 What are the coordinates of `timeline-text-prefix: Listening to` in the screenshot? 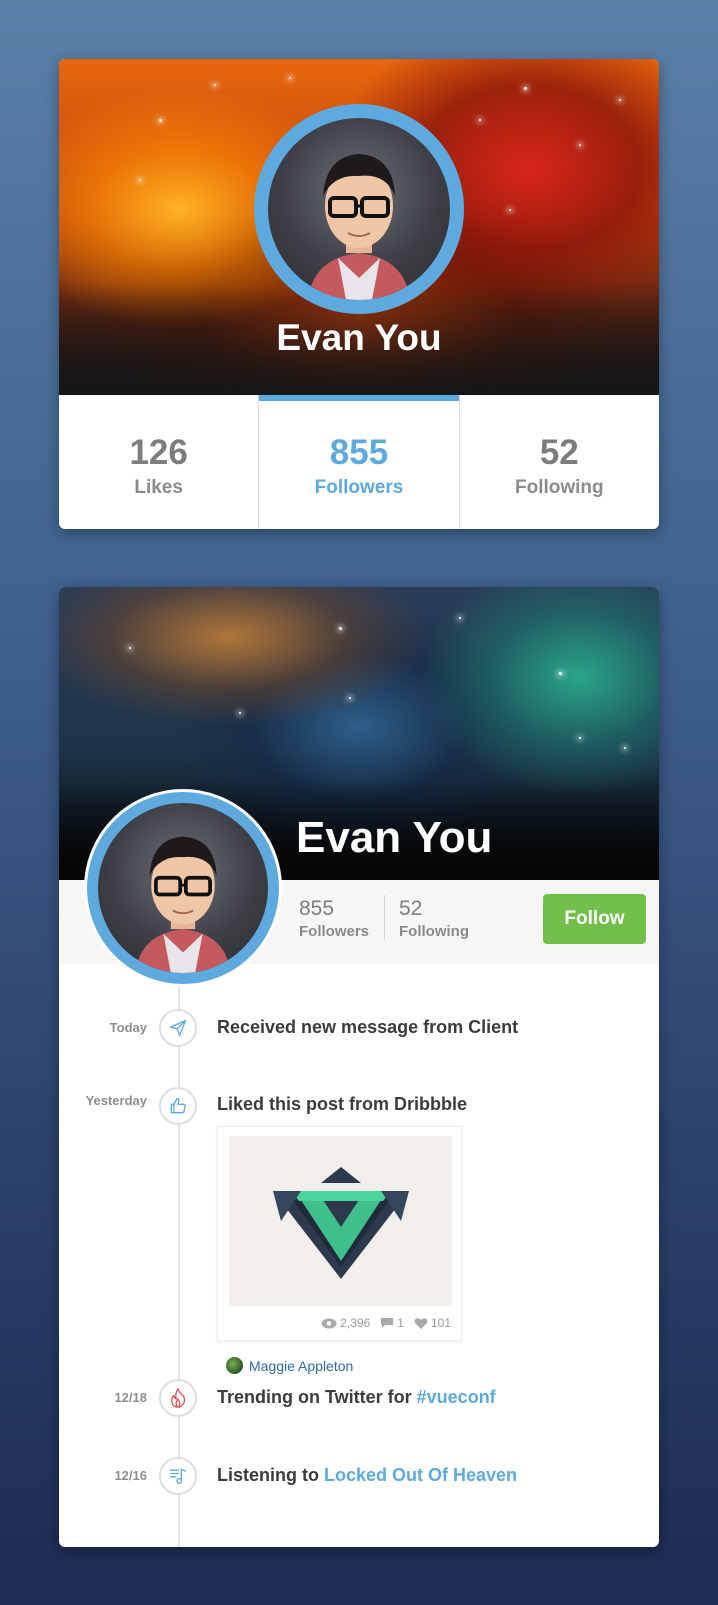 It's located at (270, 1475).